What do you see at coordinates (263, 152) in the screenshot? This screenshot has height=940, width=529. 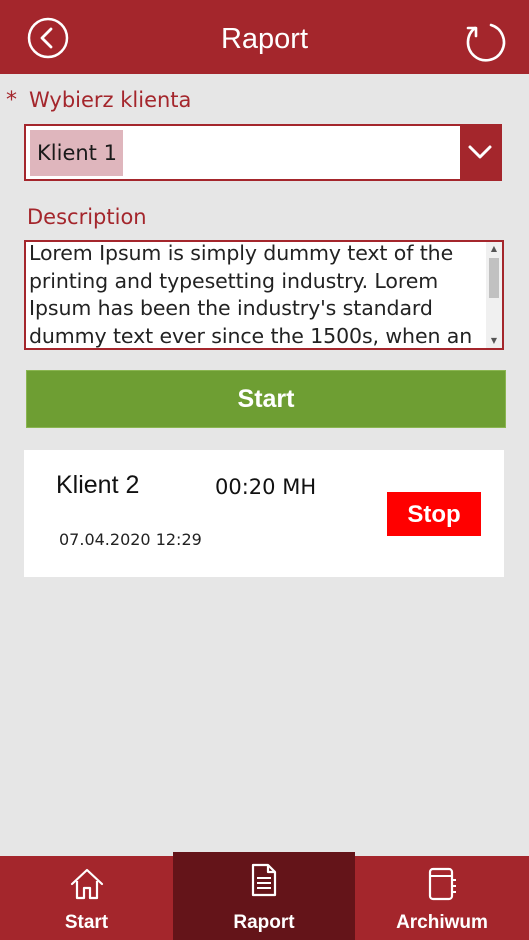 I see `client-dropdown: Klient 1` at bounding box center [263, 152].